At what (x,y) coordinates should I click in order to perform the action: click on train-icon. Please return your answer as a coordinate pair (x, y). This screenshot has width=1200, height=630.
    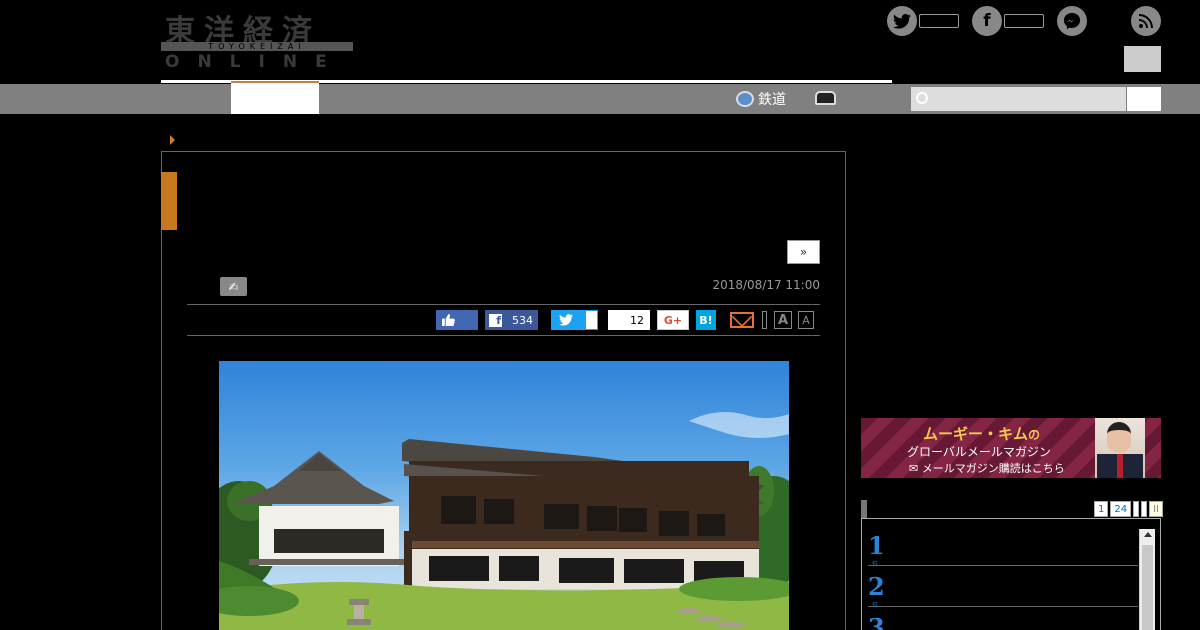
    Looking at the image, I should click on (745, 99).